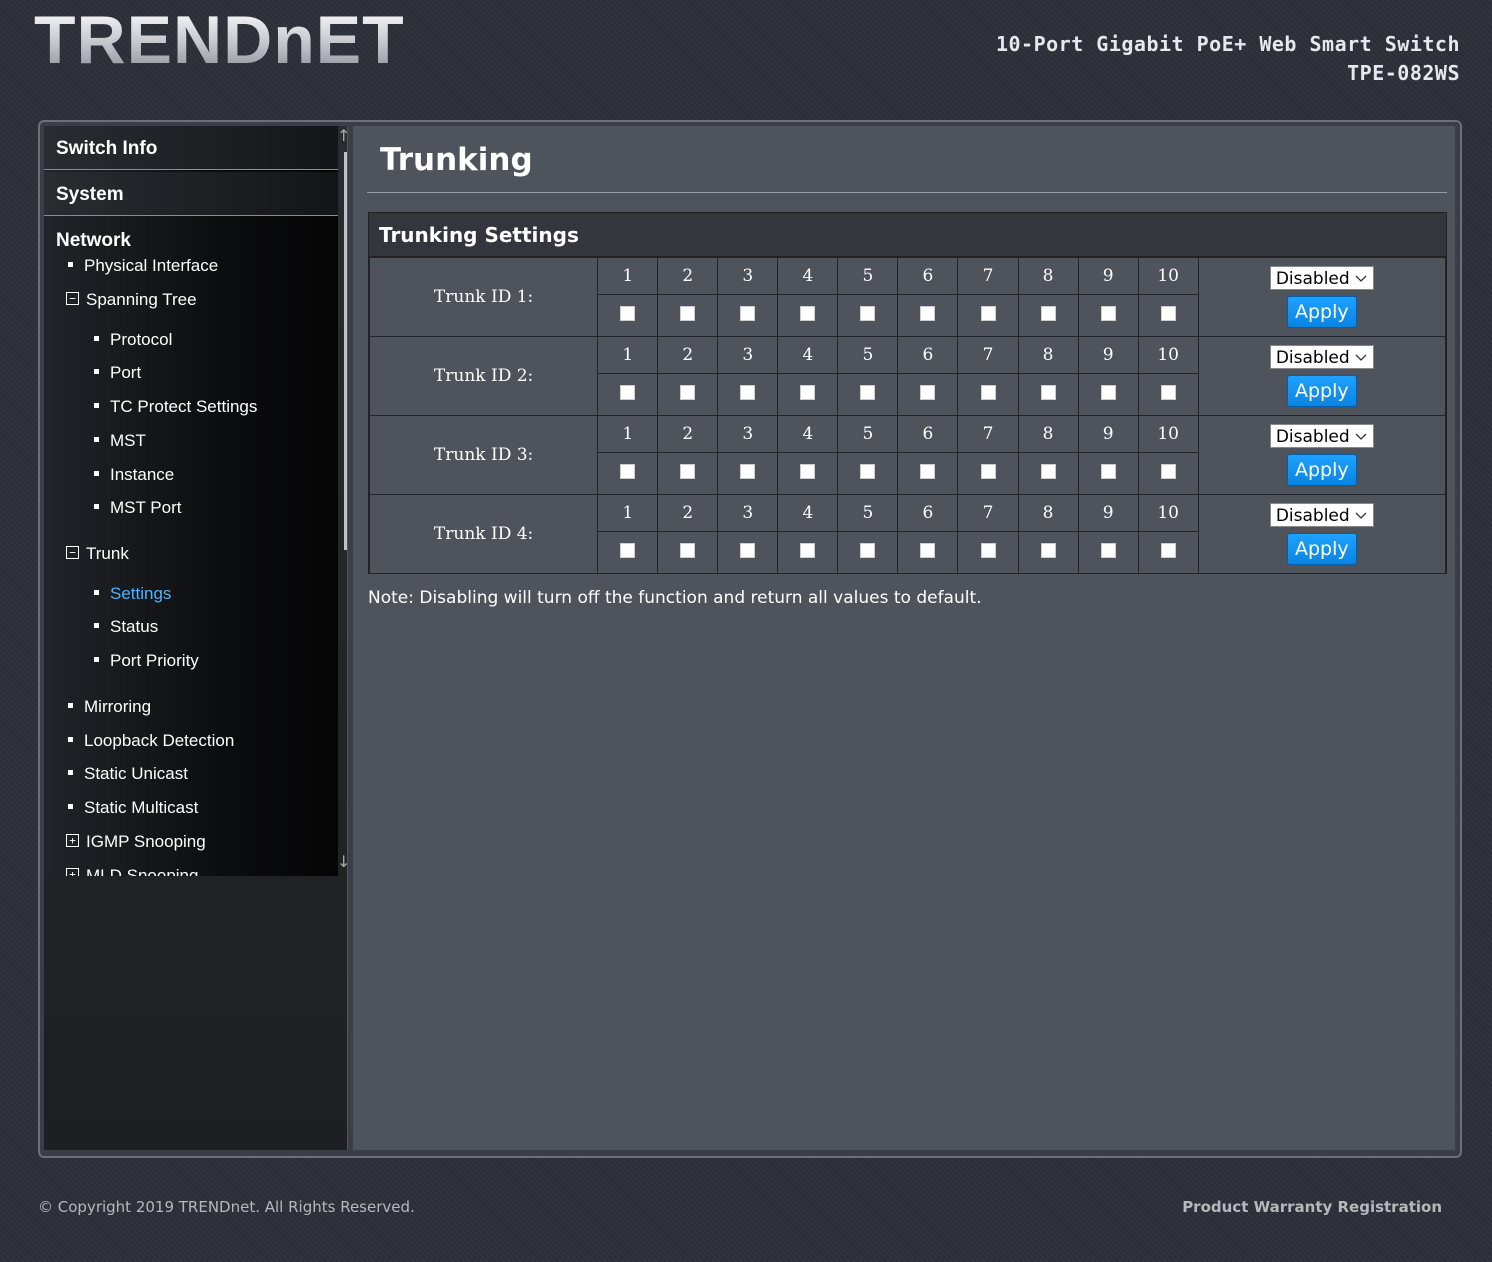  Describe the element at coordinates (175, 407) in the screenshot. I see `nav-tc-protect-settings: TC Protect Settings` at that location.